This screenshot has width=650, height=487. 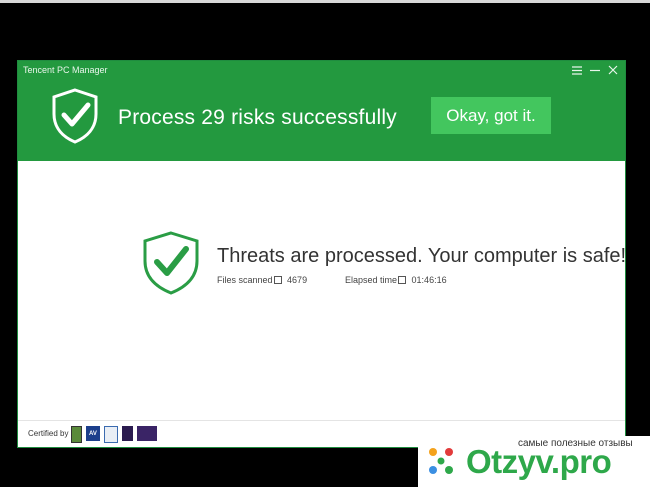 What do you see at coordinates (297, 280) in the screenshot?
I see `files-scanned-value: 4679` at bounding box center [297, 280].